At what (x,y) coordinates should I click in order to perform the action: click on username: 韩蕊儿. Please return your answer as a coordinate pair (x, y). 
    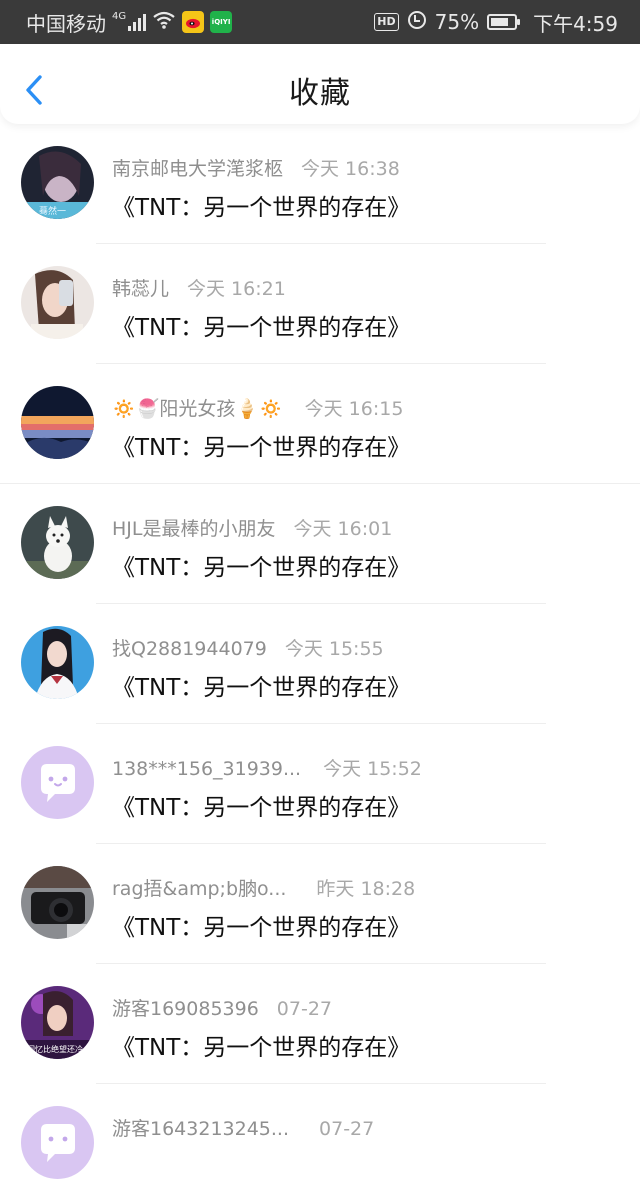
    Looking at the image, I should click on (140, 287).